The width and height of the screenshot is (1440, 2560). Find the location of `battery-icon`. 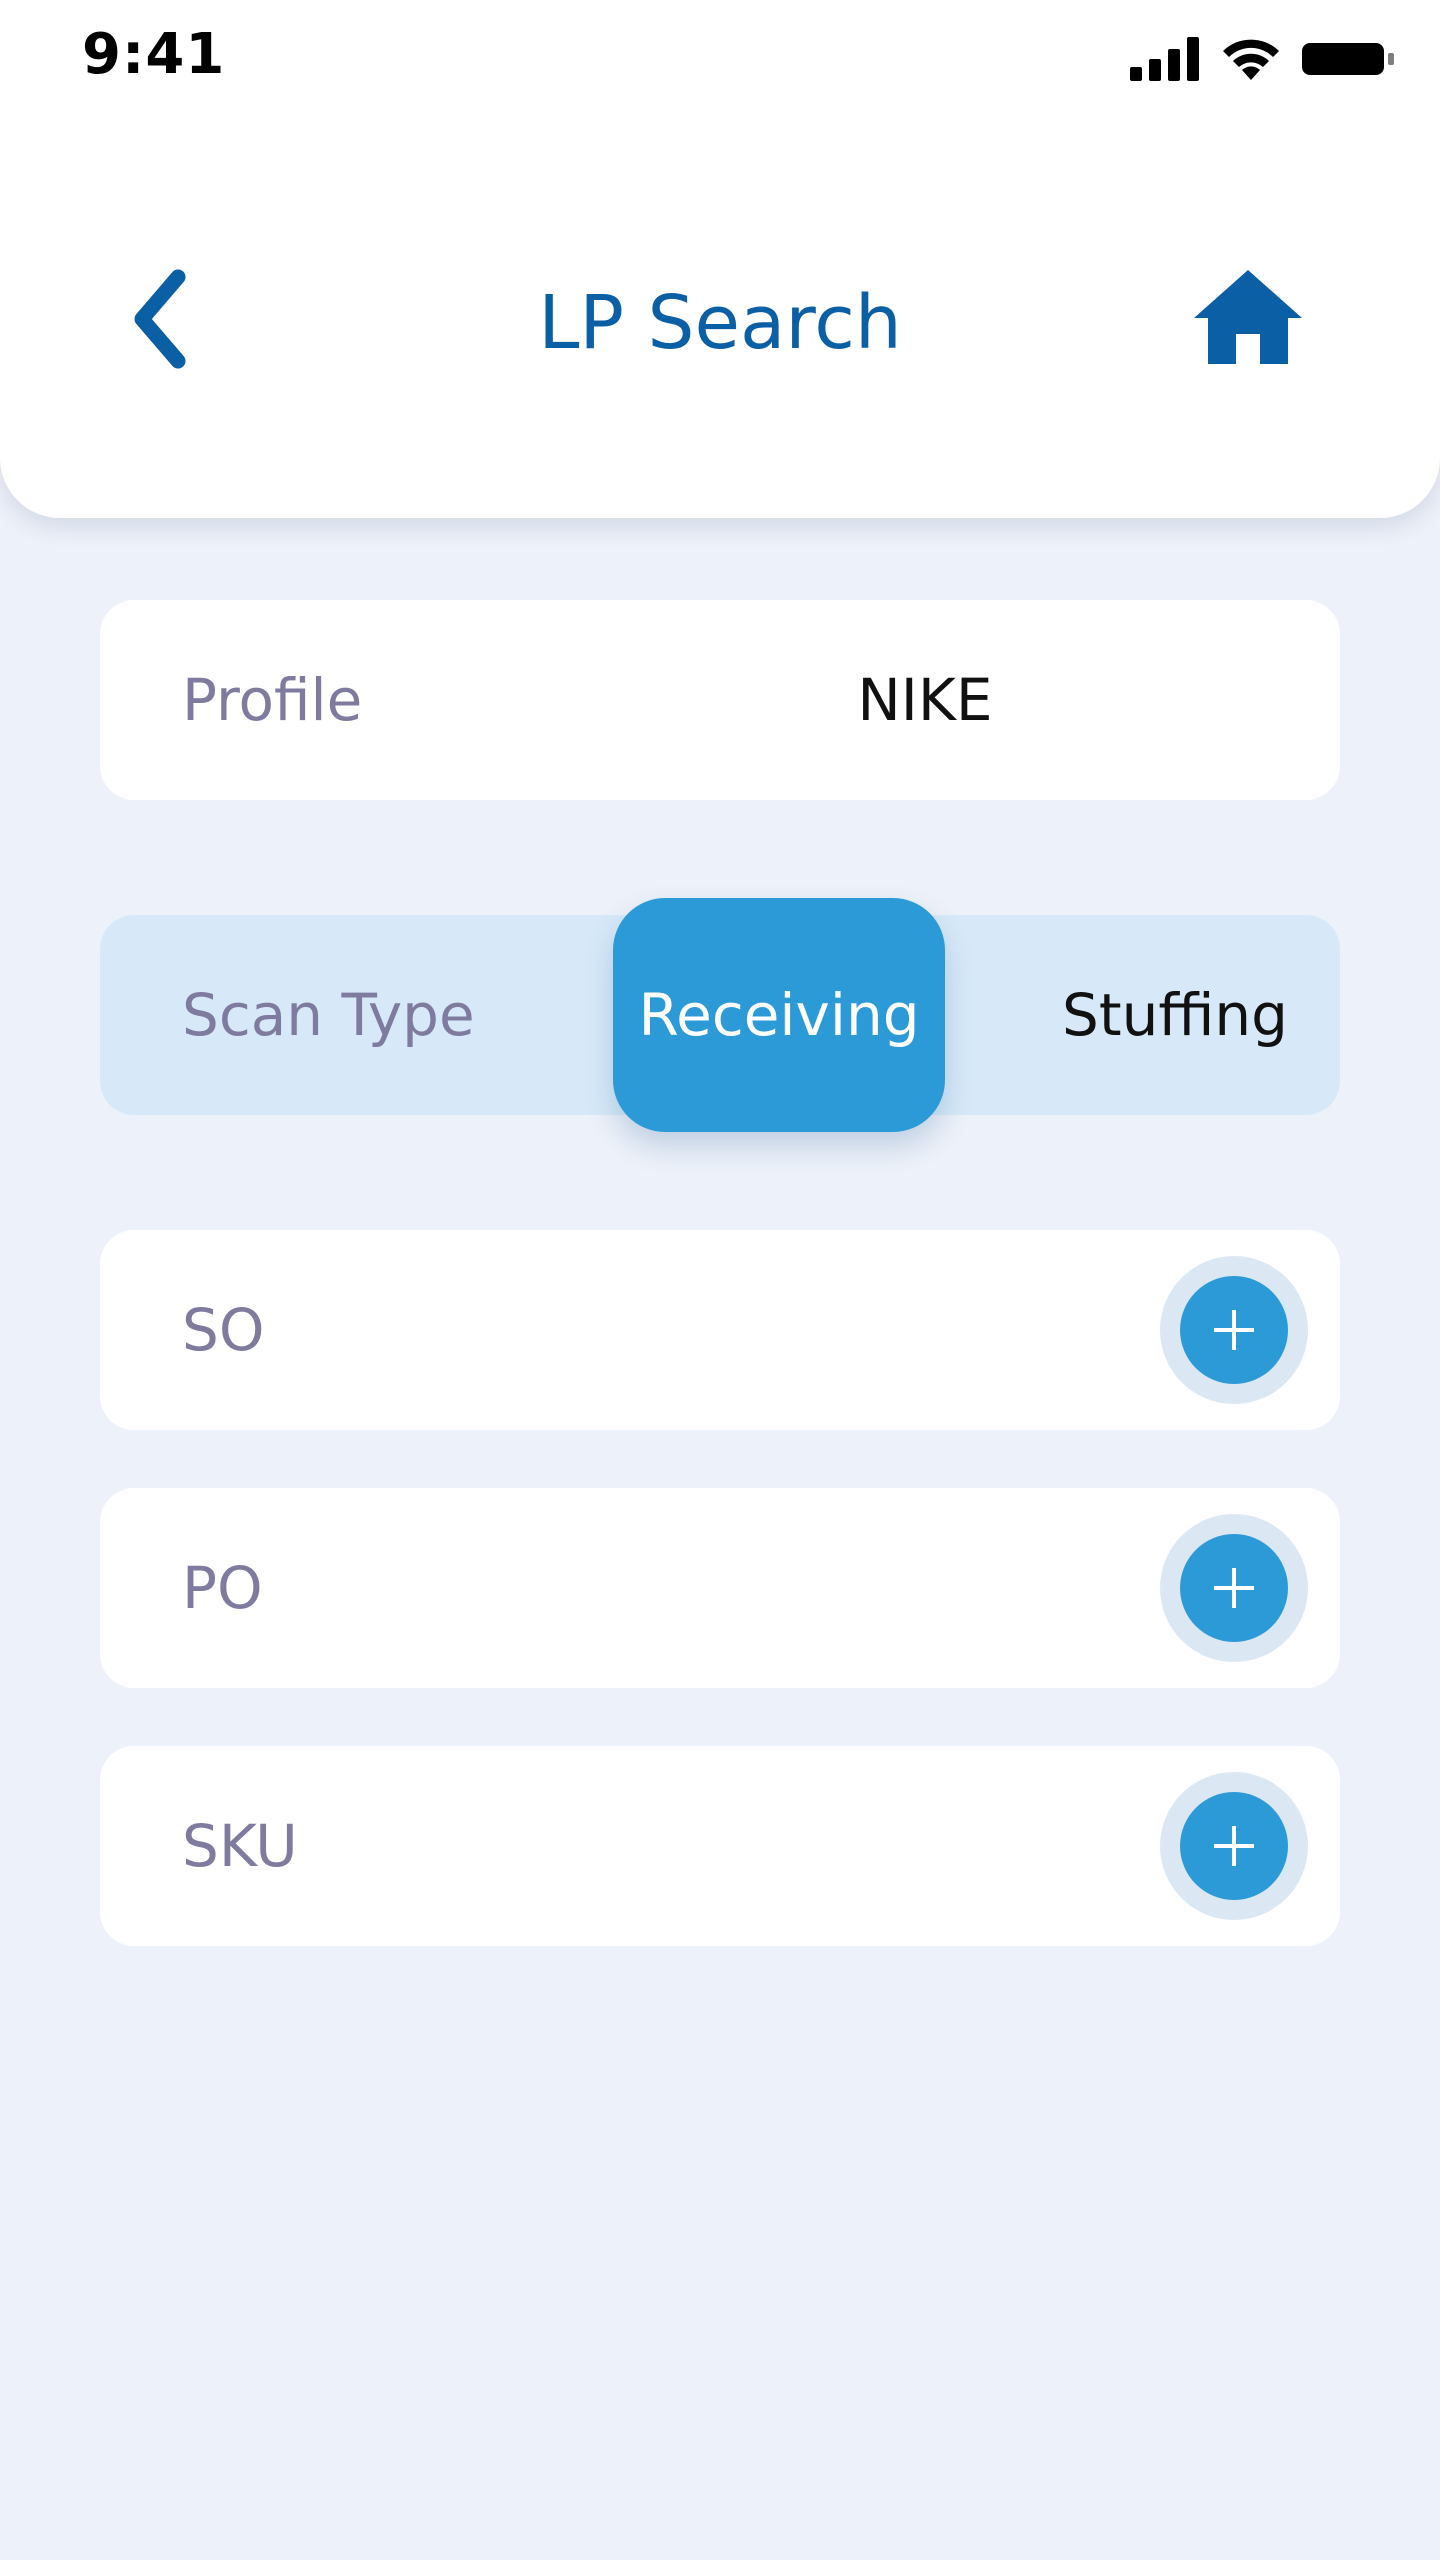

battery-icon is located at coordinates (1348, 59).